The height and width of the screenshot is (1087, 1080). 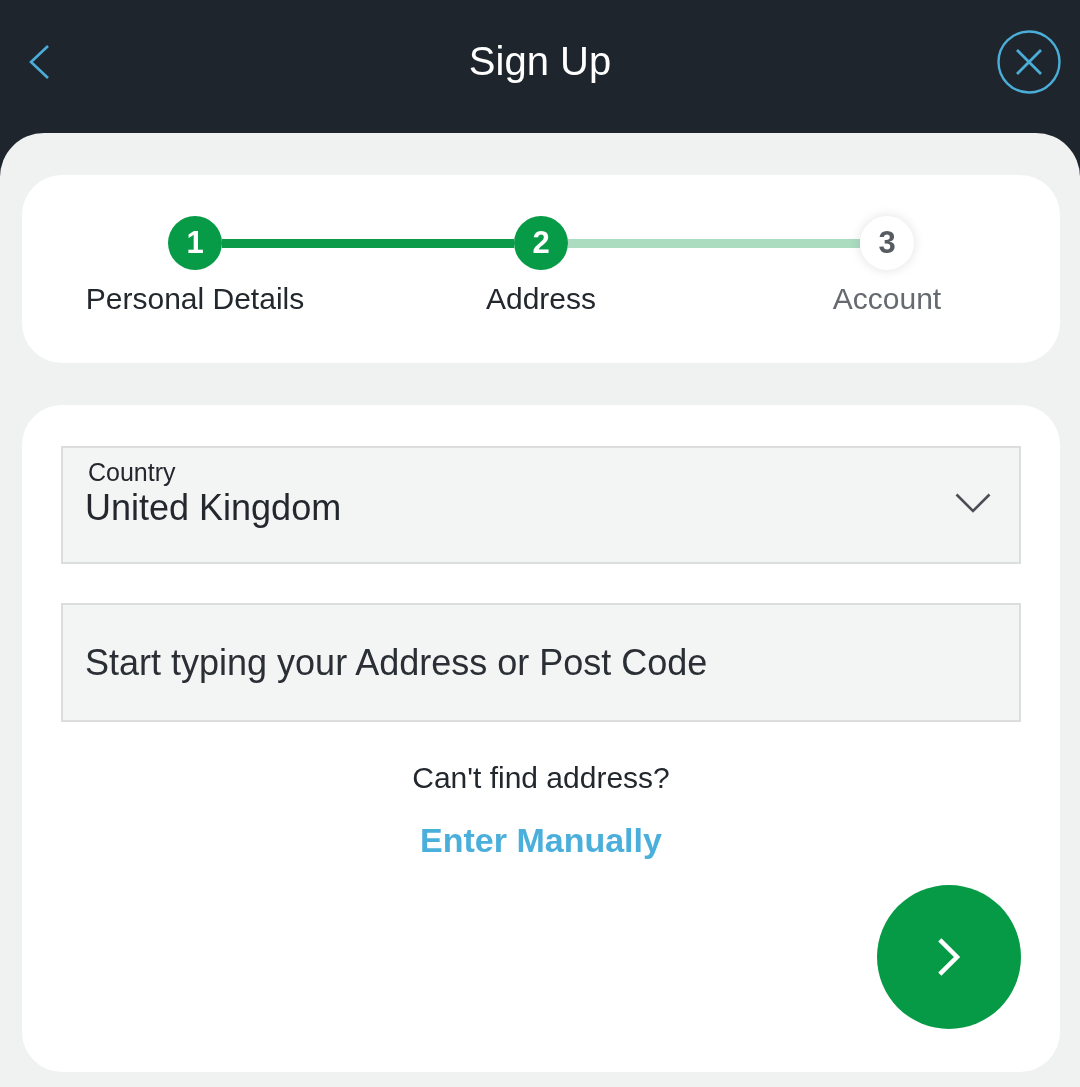 I want to click on field-label: Country, so click(x=131, y=472).